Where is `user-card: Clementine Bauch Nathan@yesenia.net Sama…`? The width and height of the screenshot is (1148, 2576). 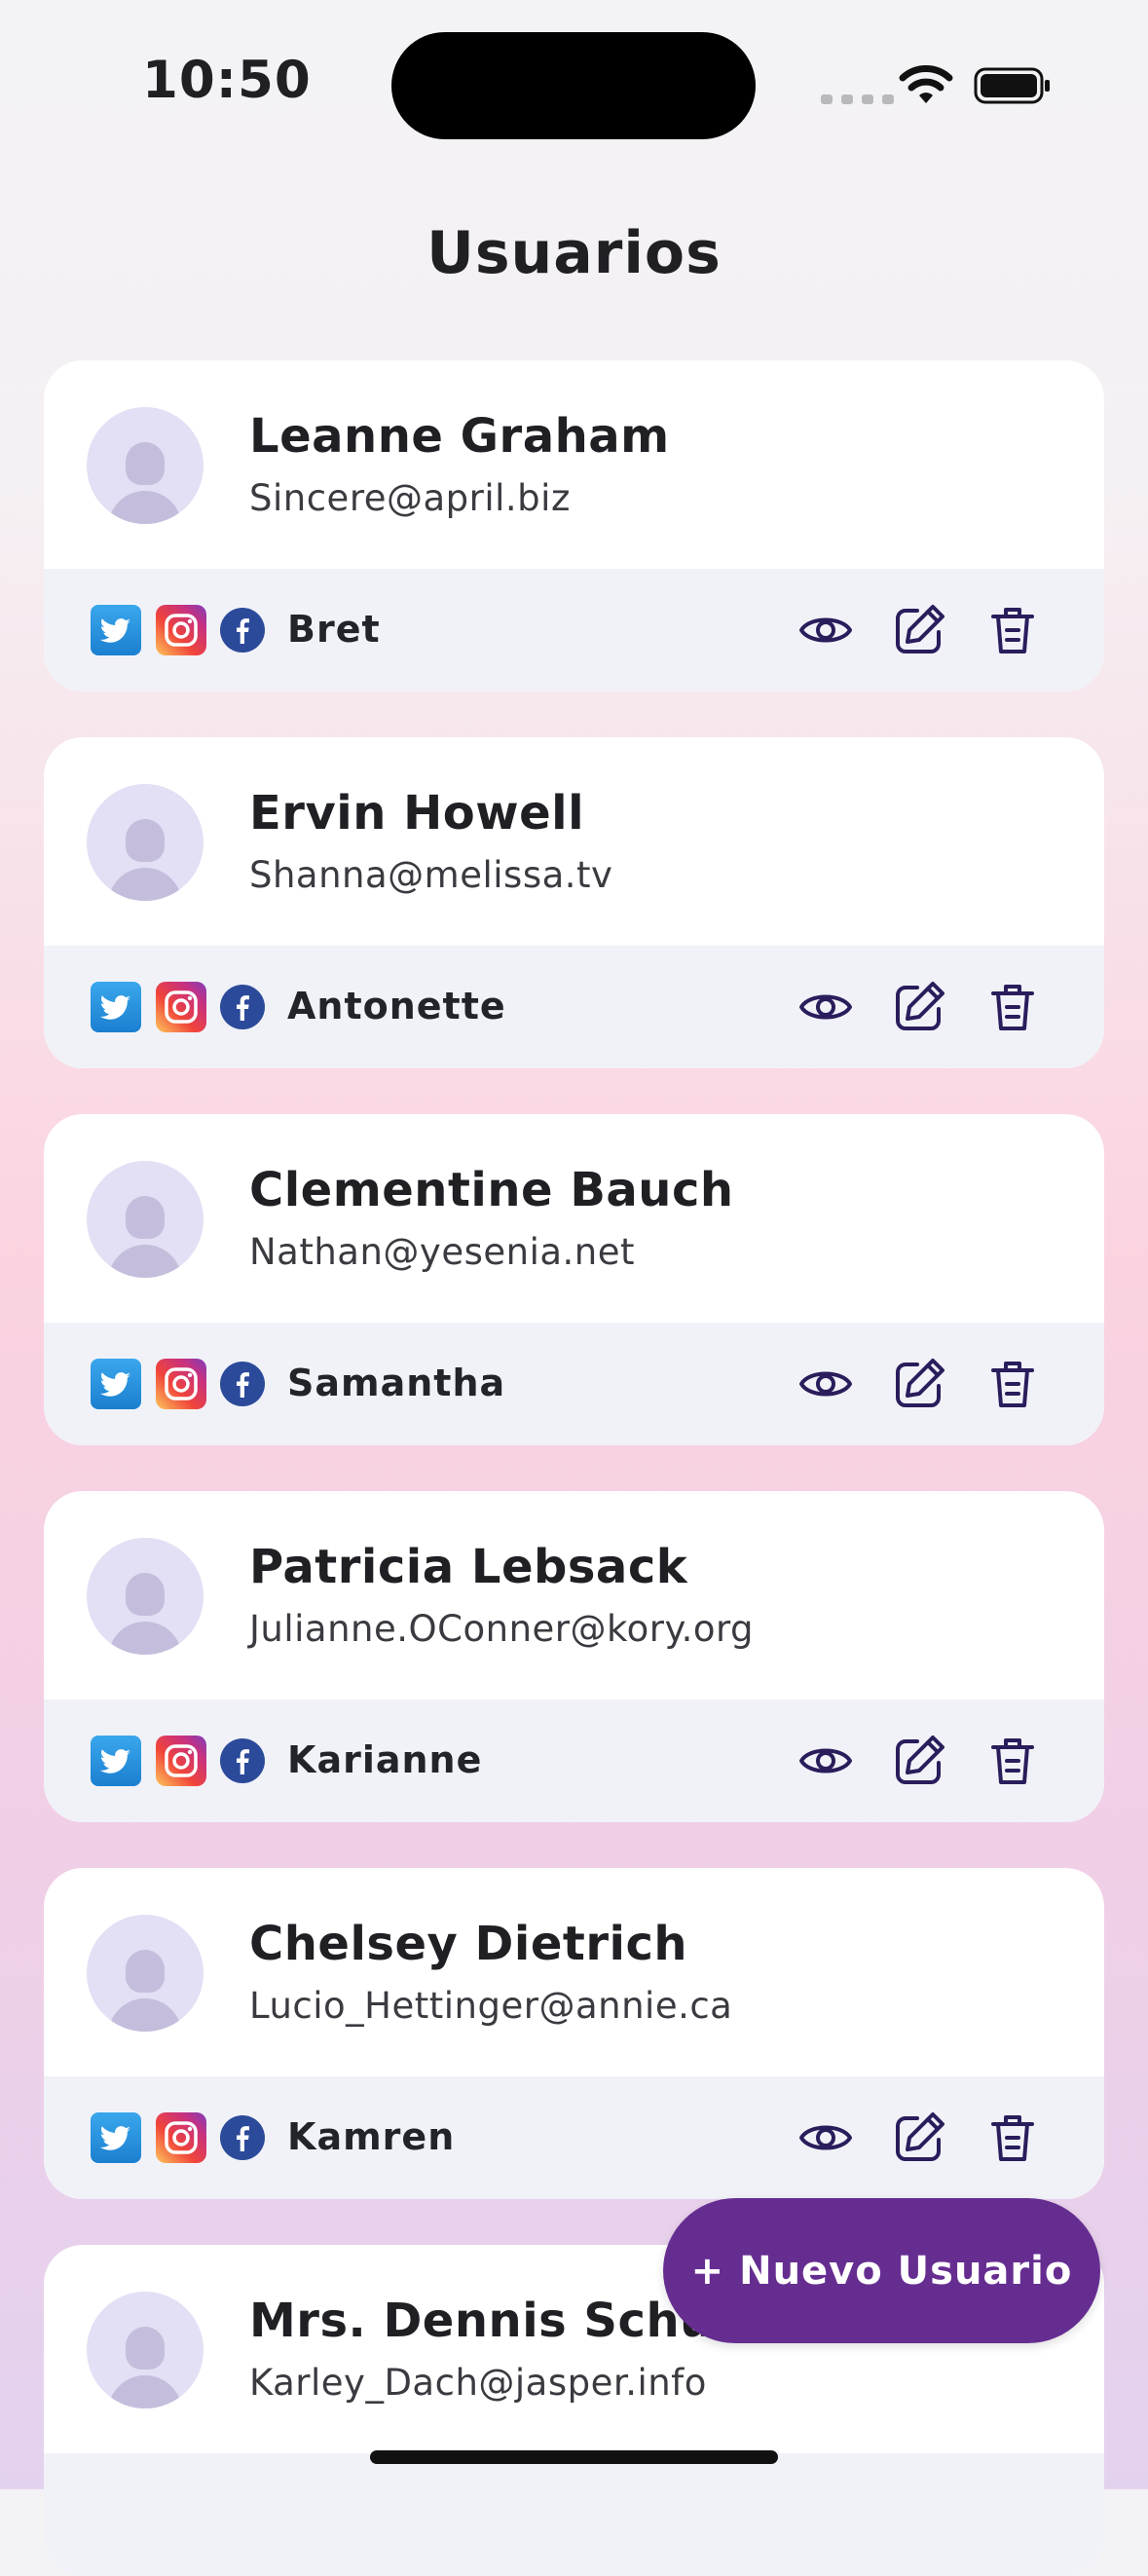
user-card: Clementine Bauch Nathan@yesenia.net Sama… is located at coordinates (574, 1279).